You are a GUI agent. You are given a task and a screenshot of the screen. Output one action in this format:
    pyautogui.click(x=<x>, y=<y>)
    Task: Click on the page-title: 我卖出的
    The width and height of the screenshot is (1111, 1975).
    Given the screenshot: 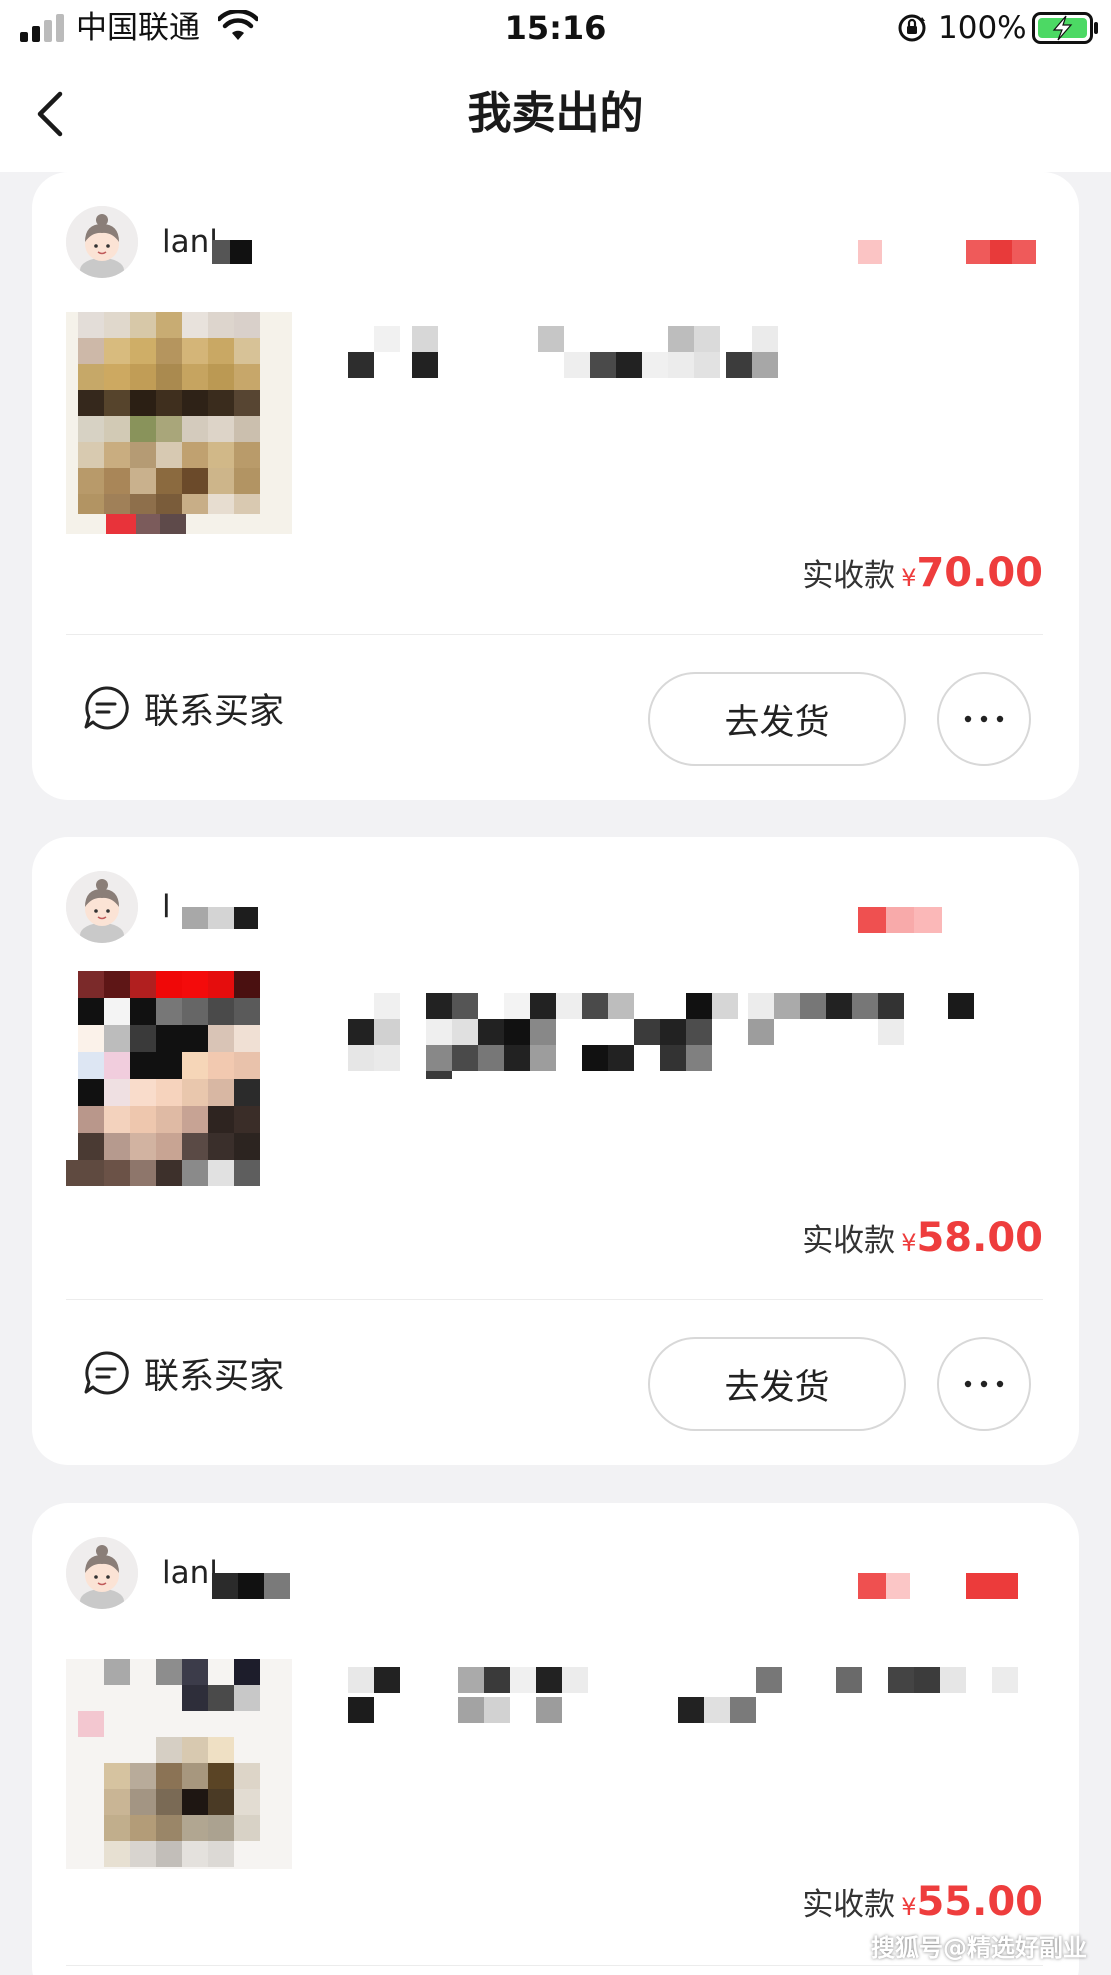 What is the action you would take?
    pyautogui.click(x=555, y=113)
    